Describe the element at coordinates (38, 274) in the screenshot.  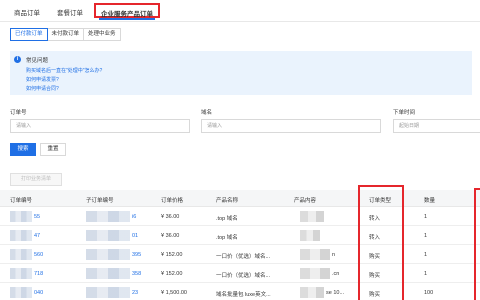
I see `order-number: 718` at that location.